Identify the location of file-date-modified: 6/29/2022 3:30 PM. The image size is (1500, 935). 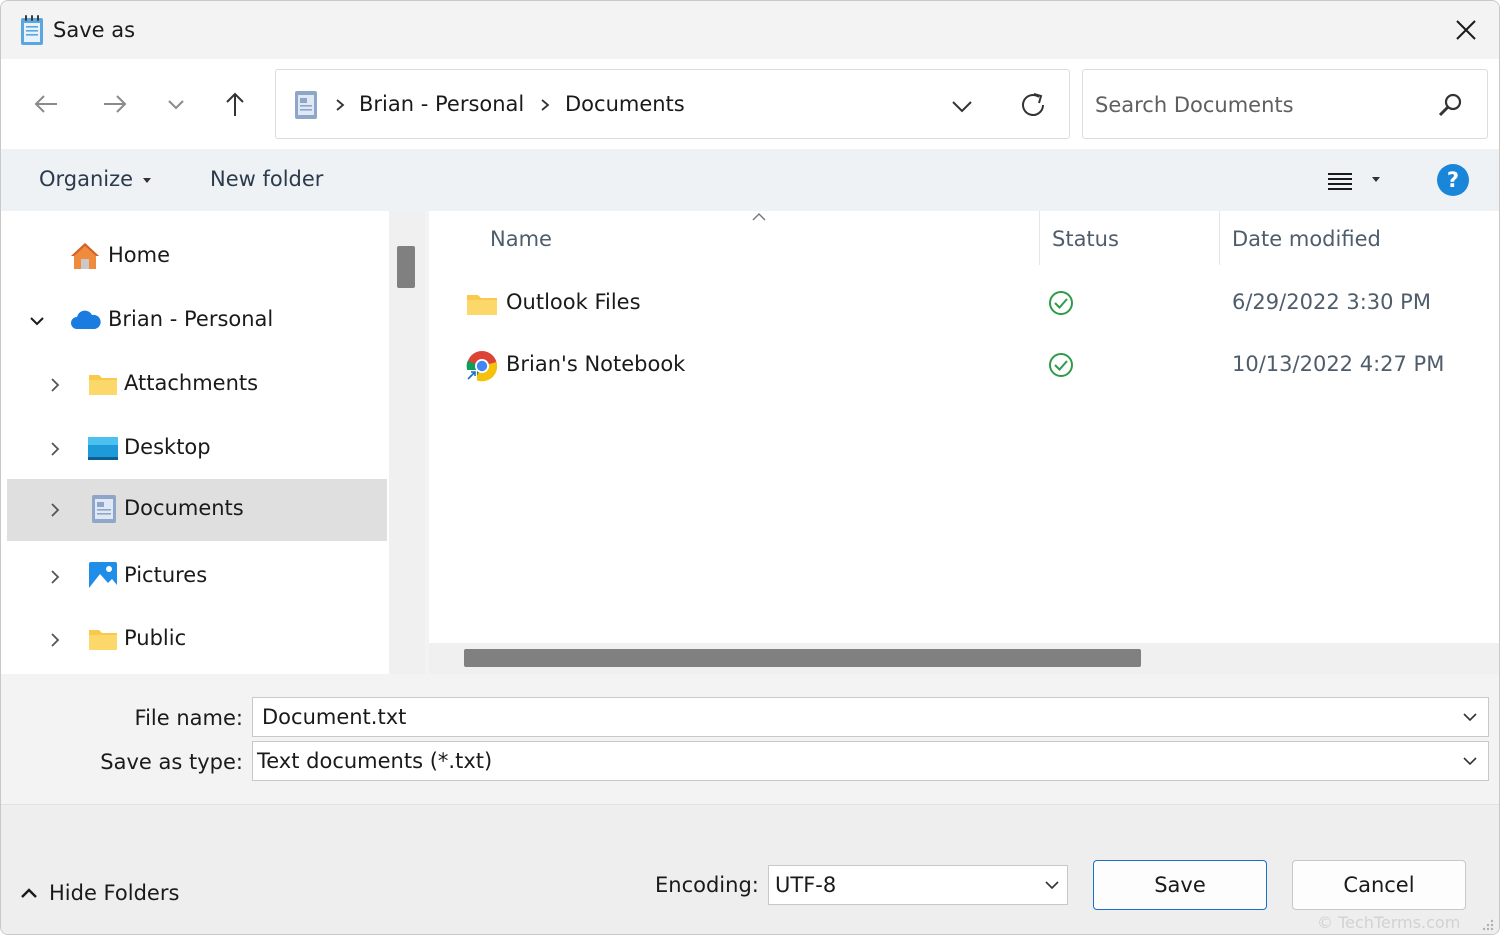
(1331, 302).